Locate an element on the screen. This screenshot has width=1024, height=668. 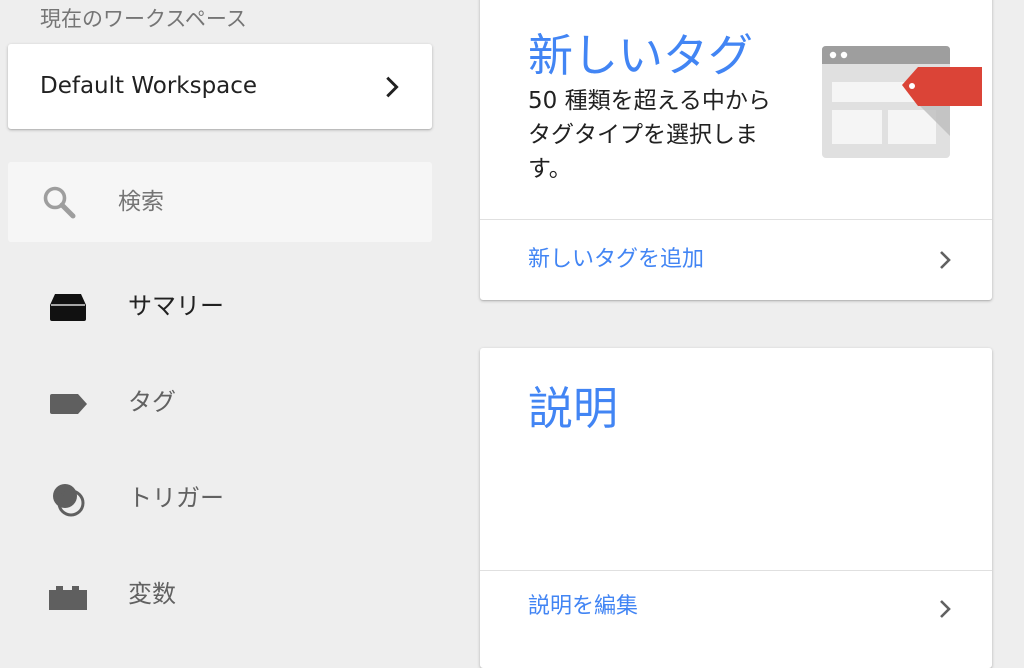
new-tag-title: 新しいタグ is located at coordinates (641, 55).